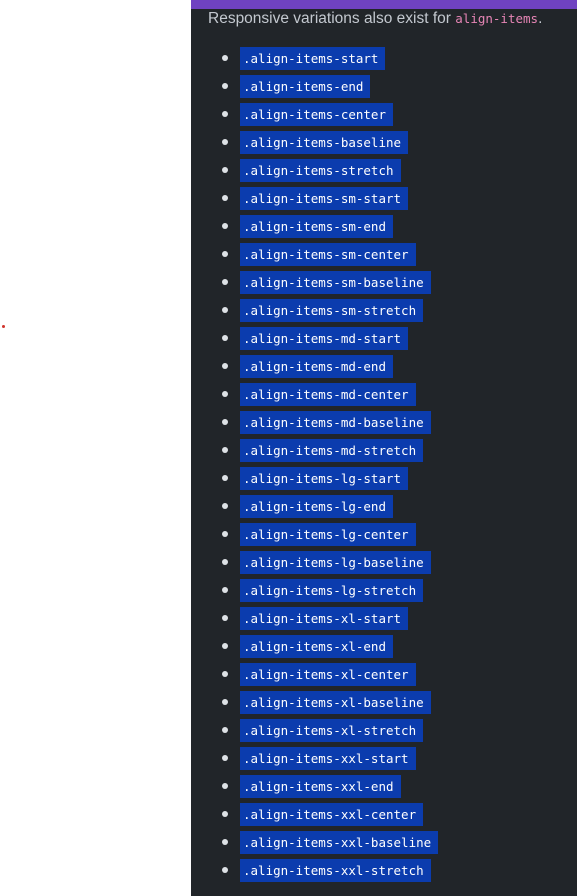 The image size is (577, 896). Describe the element at coordinates (332, 730) in the screenshot. I see `class-name-code: .align-items-xl-stretch` at that location.